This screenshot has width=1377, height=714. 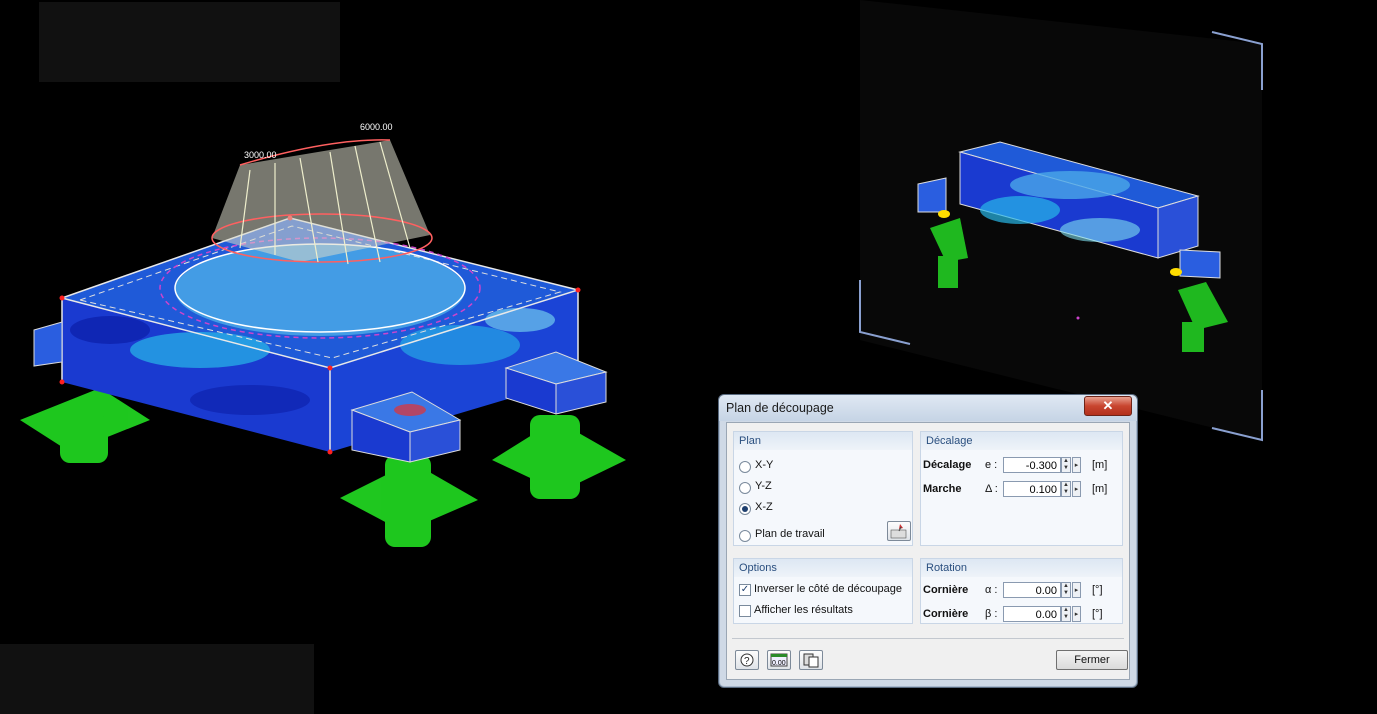 What do you see at coordinates (790, 534) in the screenshot?
I see `radio-plan-de-travail-label: Plan de travail` at bounding box center [790, 534].